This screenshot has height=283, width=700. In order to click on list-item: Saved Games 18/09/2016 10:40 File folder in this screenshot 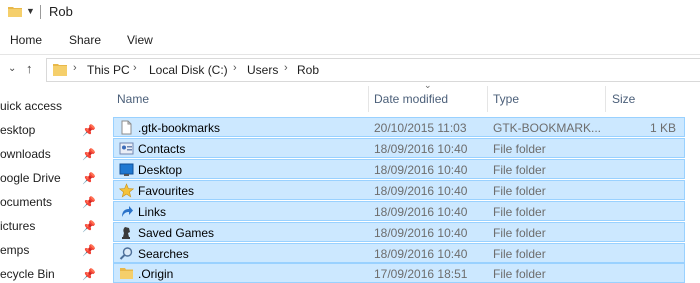, I will do `click(399, 232)`.